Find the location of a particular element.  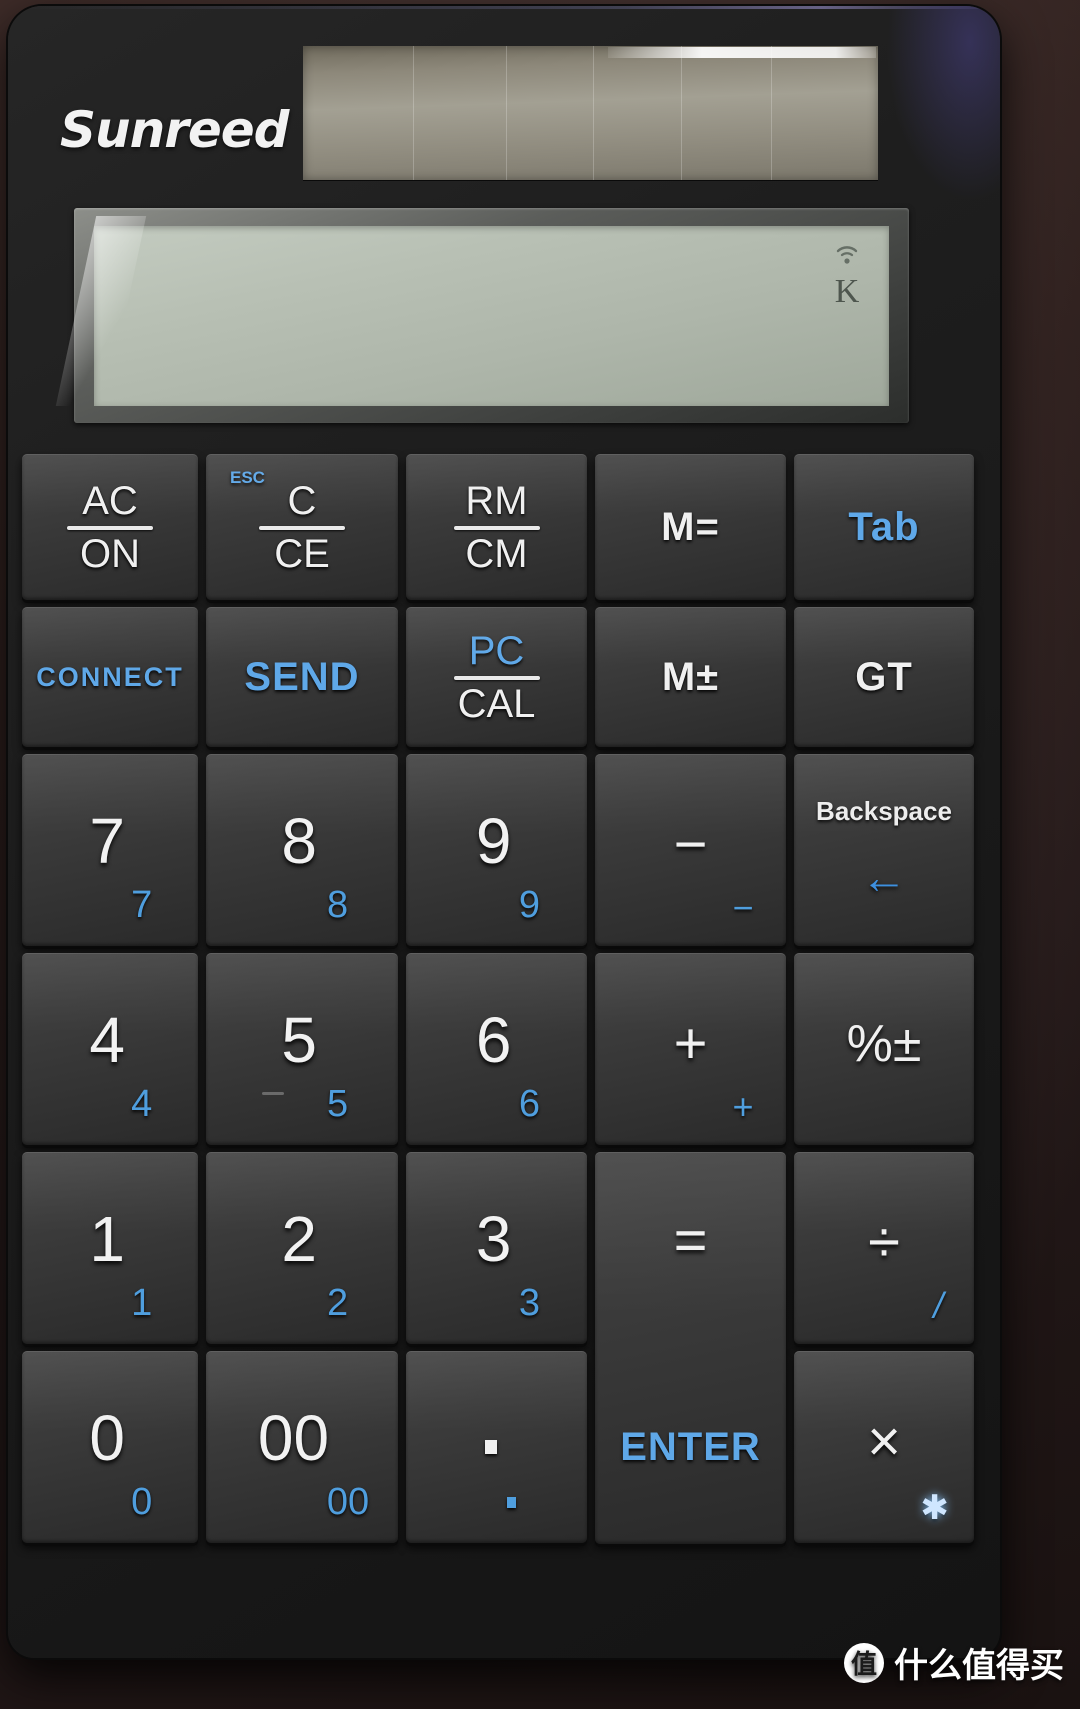

key-backspace: Backspace ← is located at coordinates (884, 850).